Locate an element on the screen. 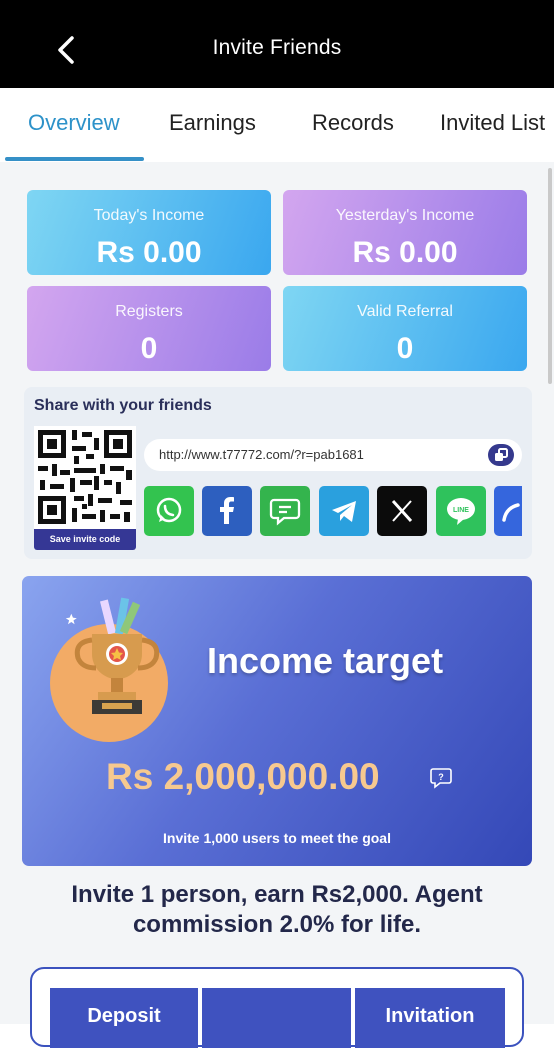 The height and width of the screenshot is (1048, 554). sms-share-button is located at coordinates (285, 511).